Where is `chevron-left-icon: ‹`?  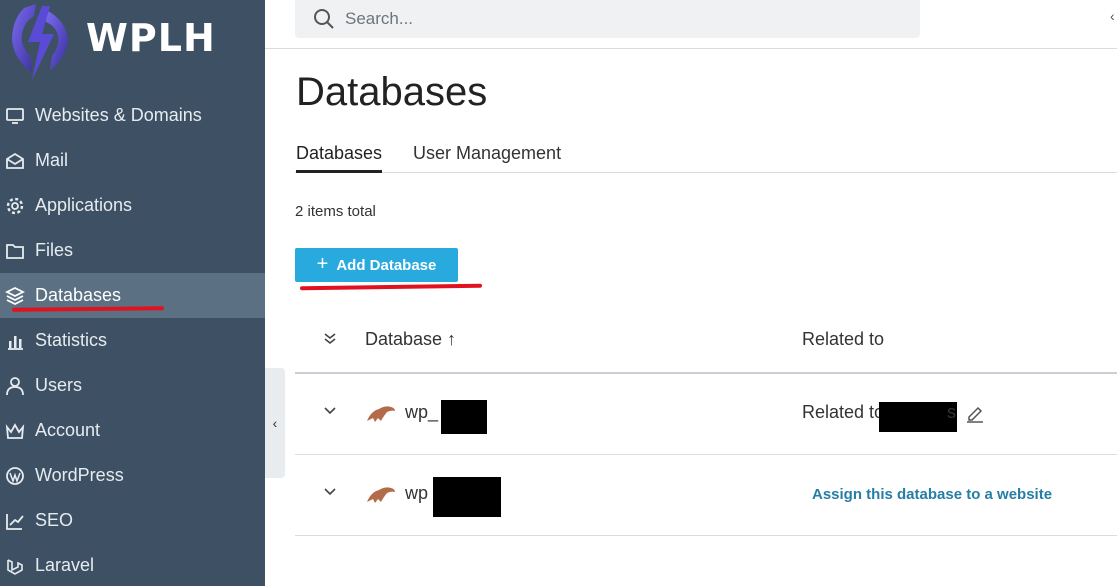 chevron-left-icon: ‹ is located at coordinates (275, 423).